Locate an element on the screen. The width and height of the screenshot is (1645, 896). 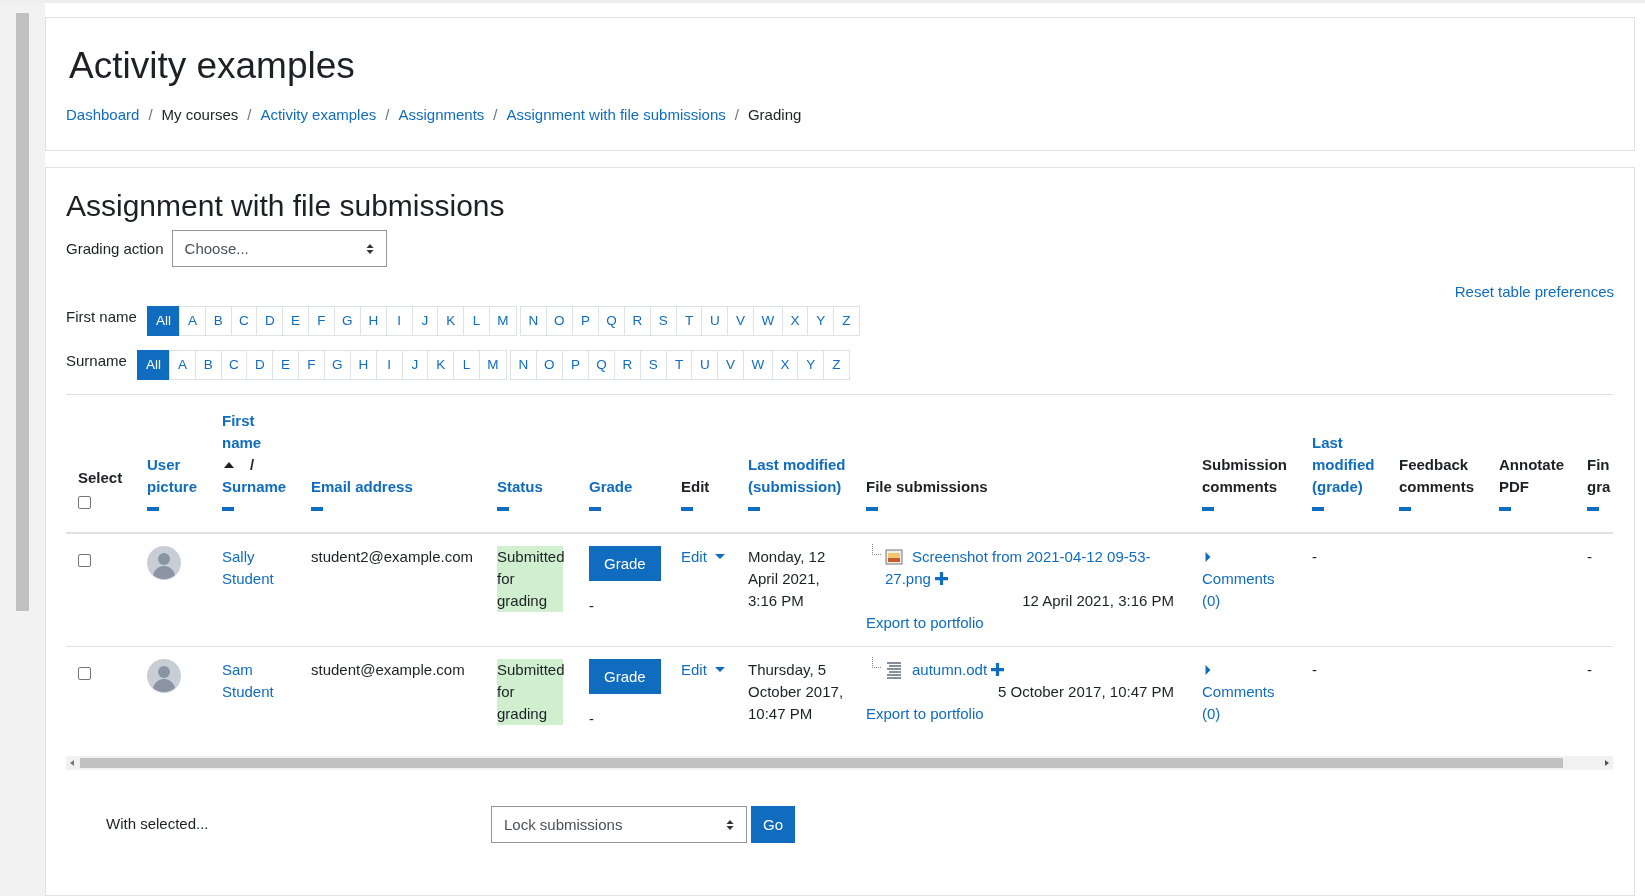
file-link: Screenshot from 2021-04-12 09-53-27.png is located at coordinates (1035, 568).